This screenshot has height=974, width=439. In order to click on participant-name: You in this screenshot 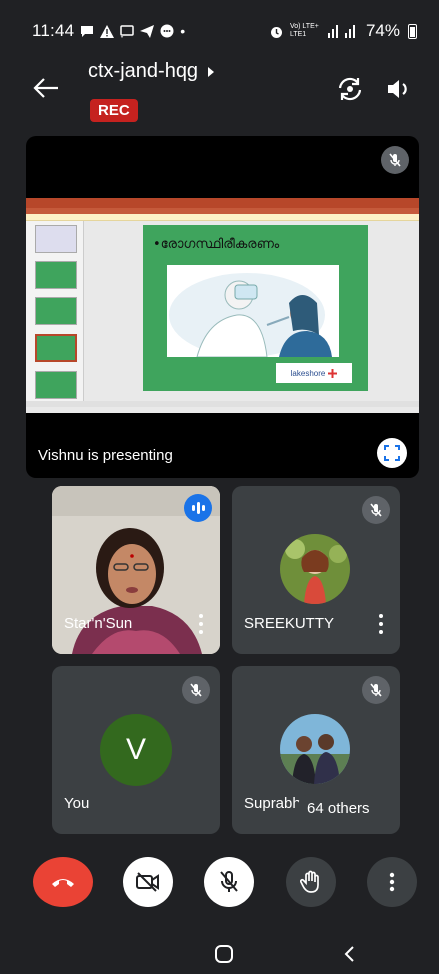, I will do `click(77, 803)`.